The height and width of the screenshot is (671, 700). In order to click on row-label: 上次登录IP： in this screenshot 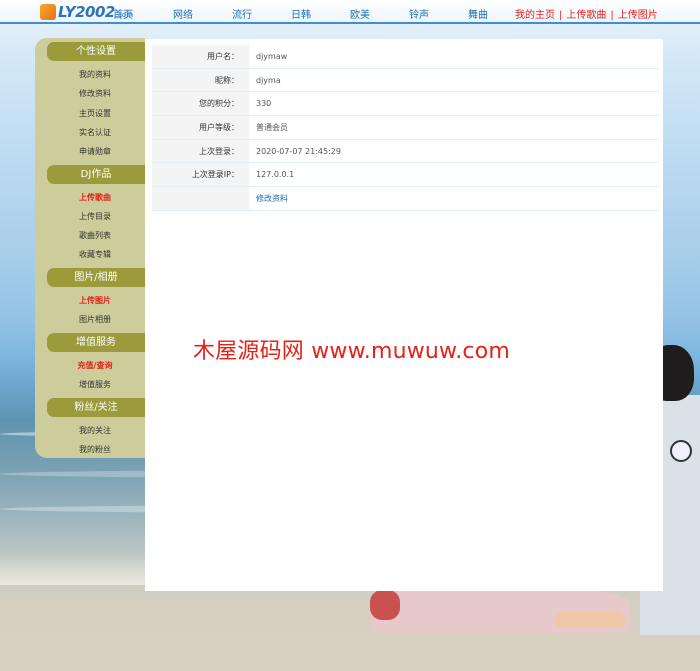, I will do `click(200, 175)`.